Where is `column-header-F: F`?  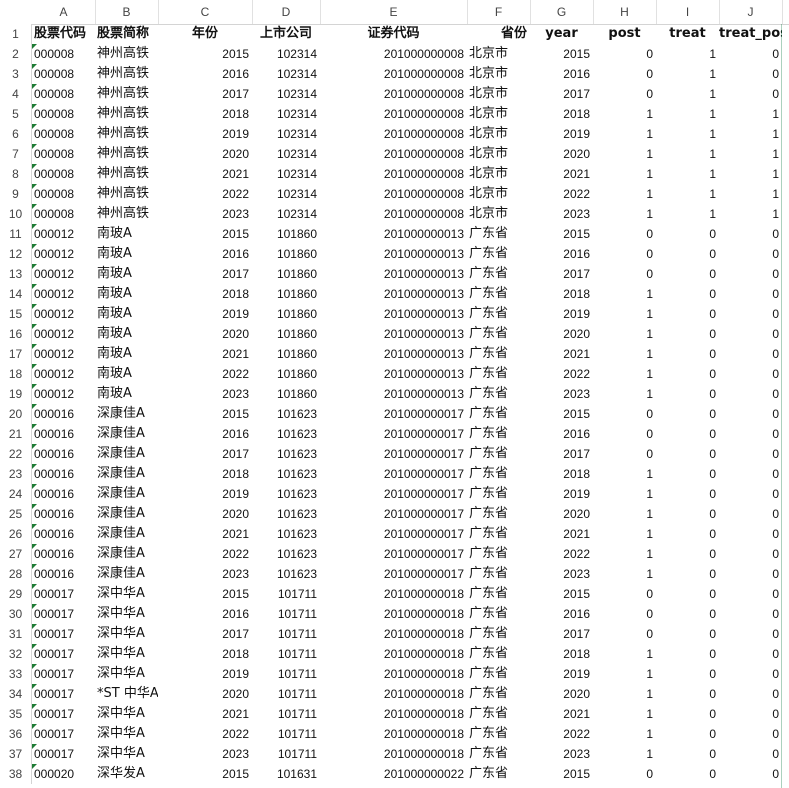 column-header-F: F is located at coordinates (499, 12).